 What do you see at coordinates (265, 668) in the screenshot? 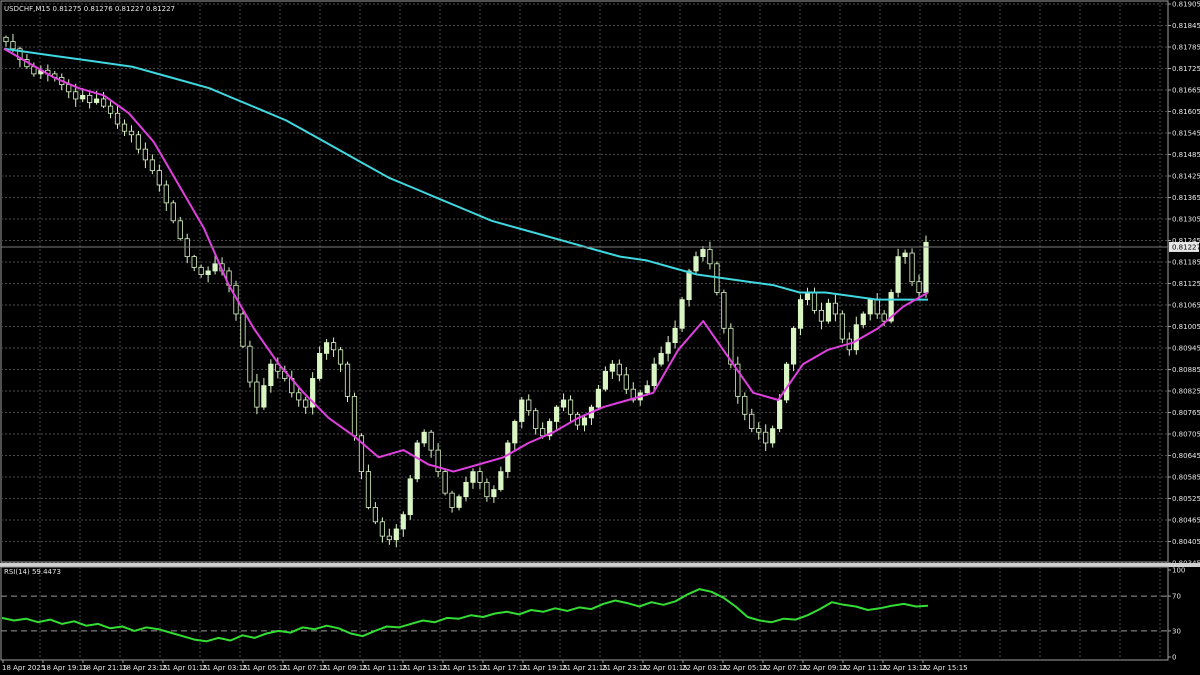
I see `x-tick-label: 21 Apr 05:15` at bounding box center [265, 668].